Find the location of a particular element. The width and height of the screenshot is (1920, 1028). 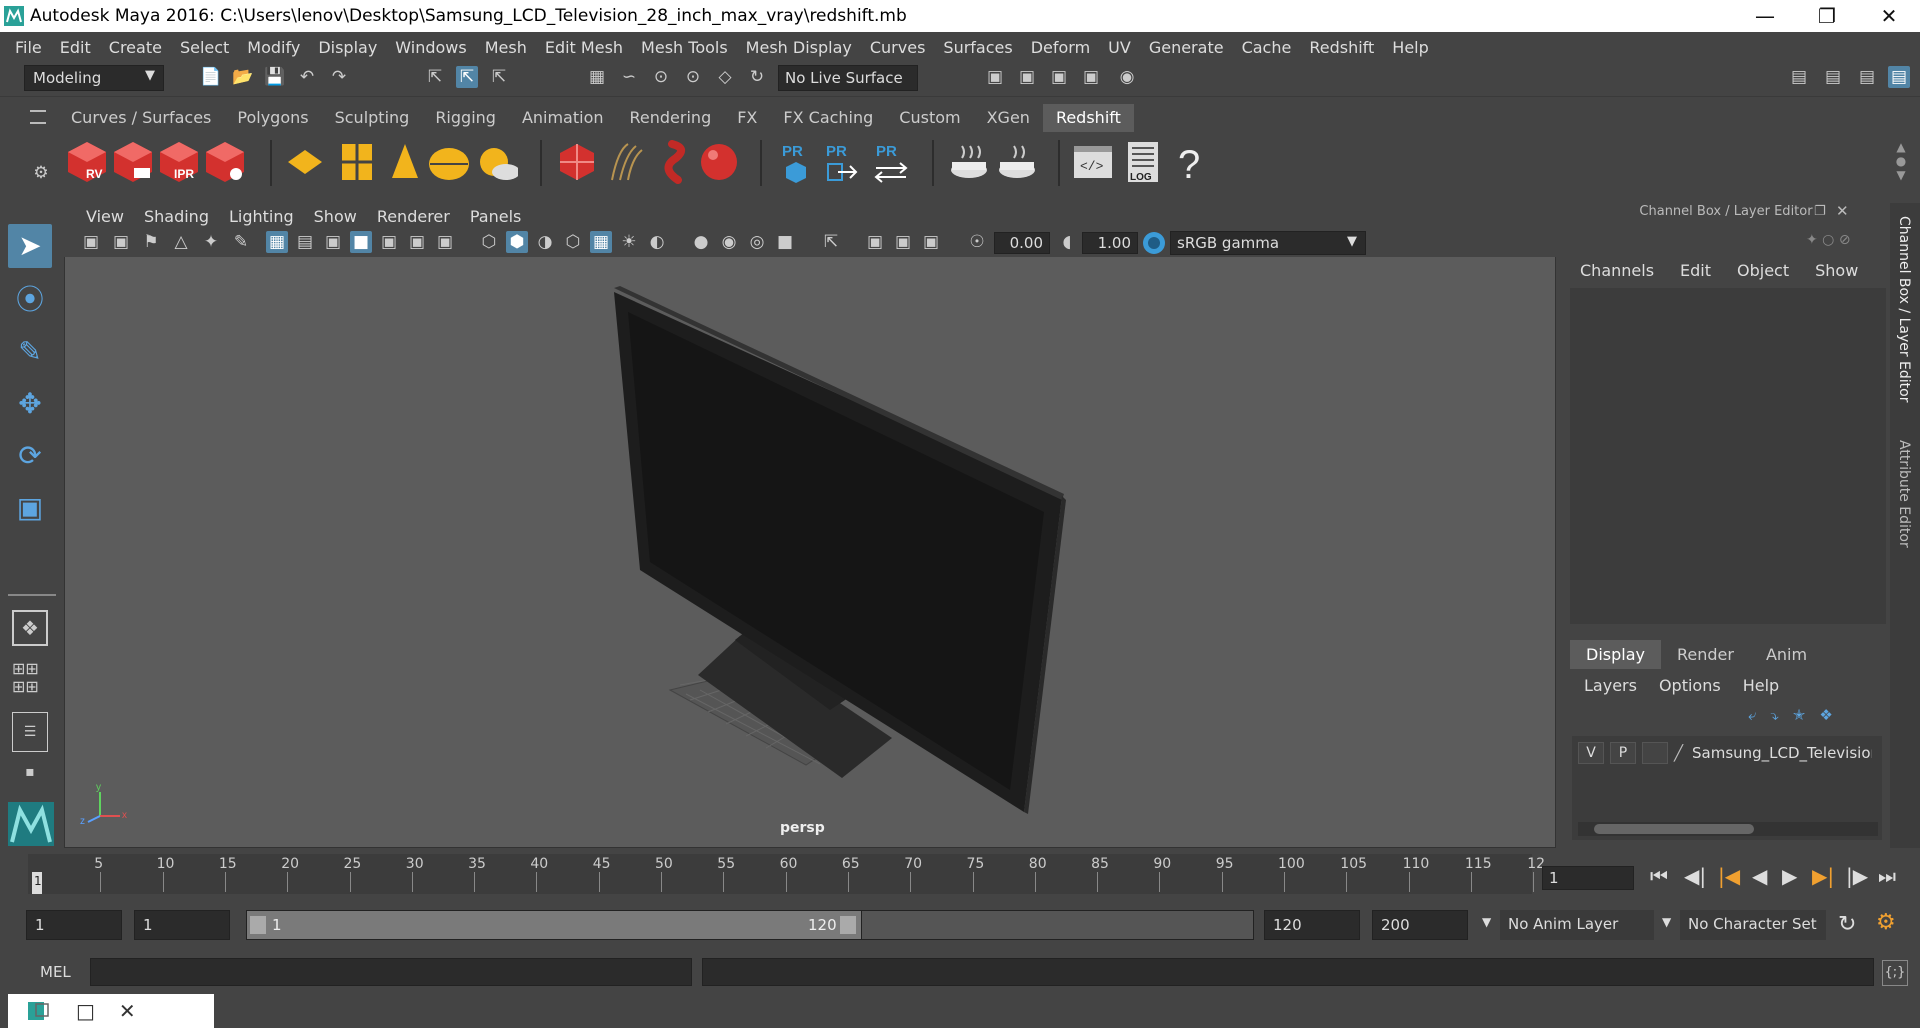

menu-mesh-display: Mesh Display is located at coordinates (799, 47).